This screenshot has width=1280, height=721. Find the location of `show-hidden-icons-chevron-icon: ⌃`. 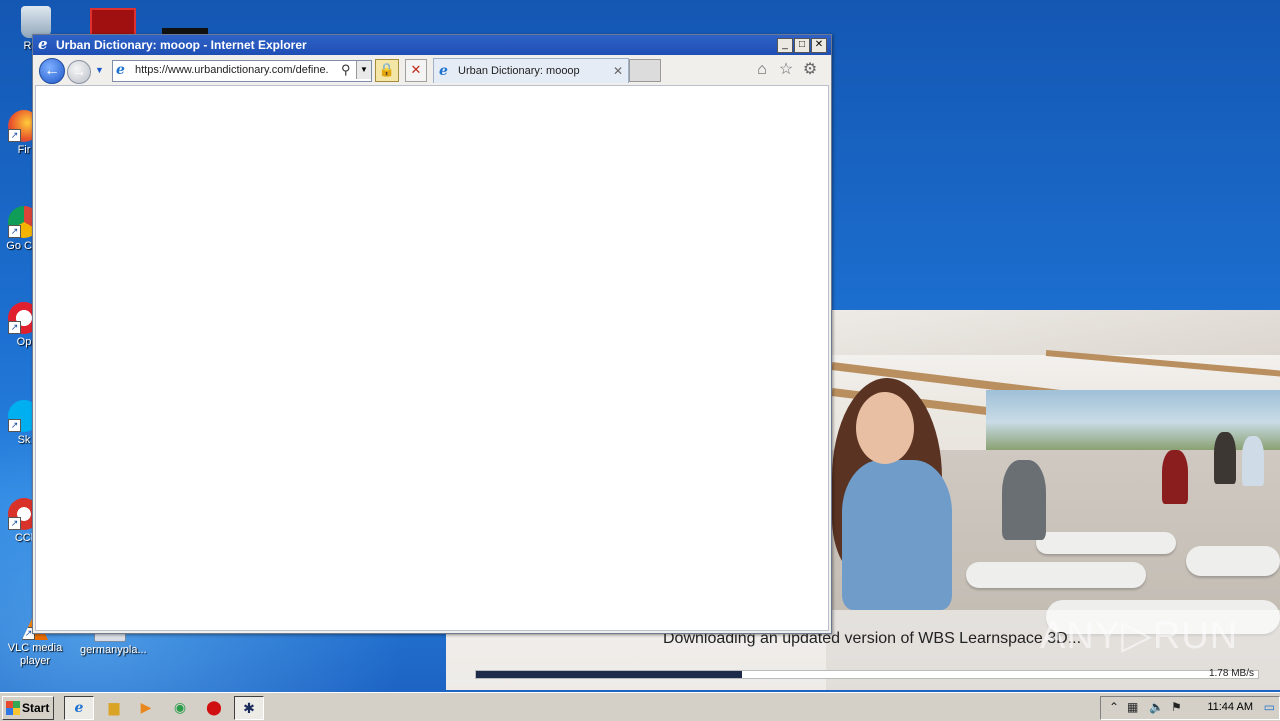

show-hidden-icons-chevron-icon: ⌃ is located at coordinates (1114, 707).